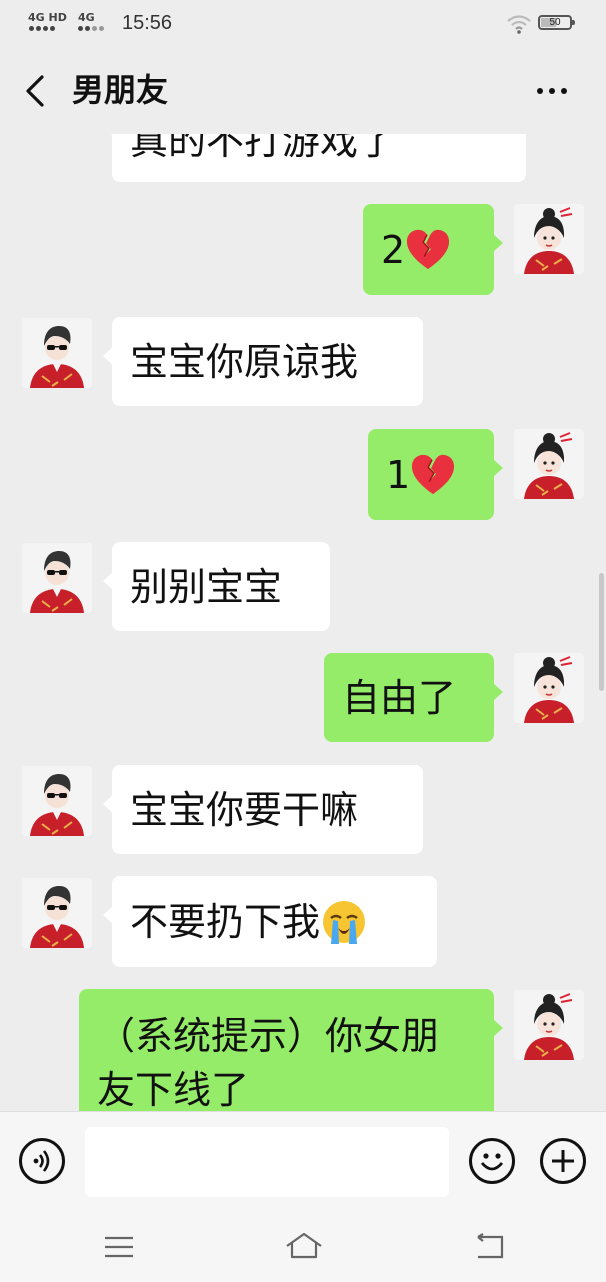  I want to click on system-nav-bar, so click(303, 1246).